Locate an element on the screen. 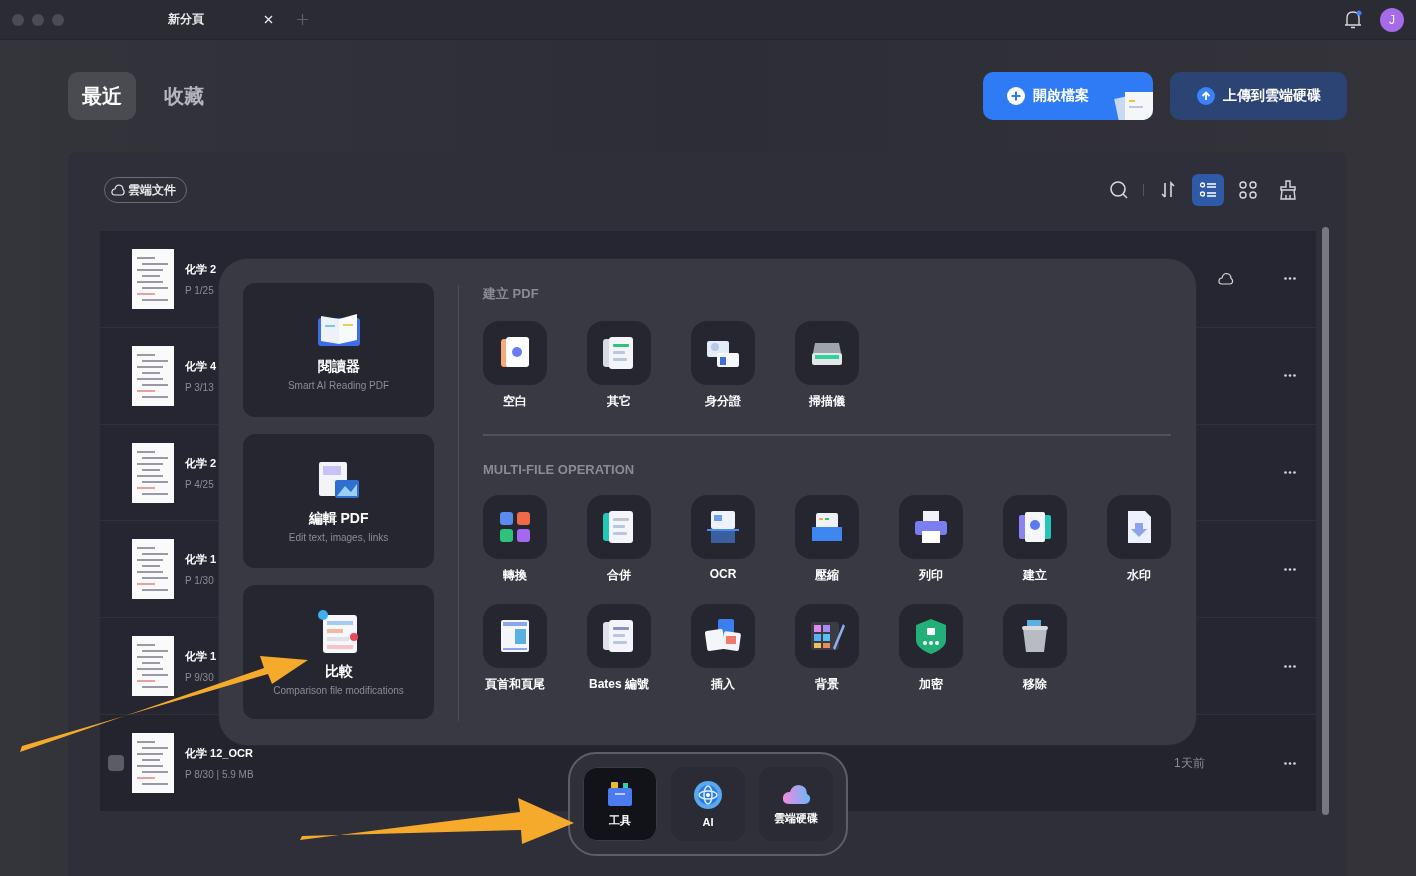 The image size is (1416, 876). card-subtitle: Edit text, images, links is located at coordinates (338, 537).